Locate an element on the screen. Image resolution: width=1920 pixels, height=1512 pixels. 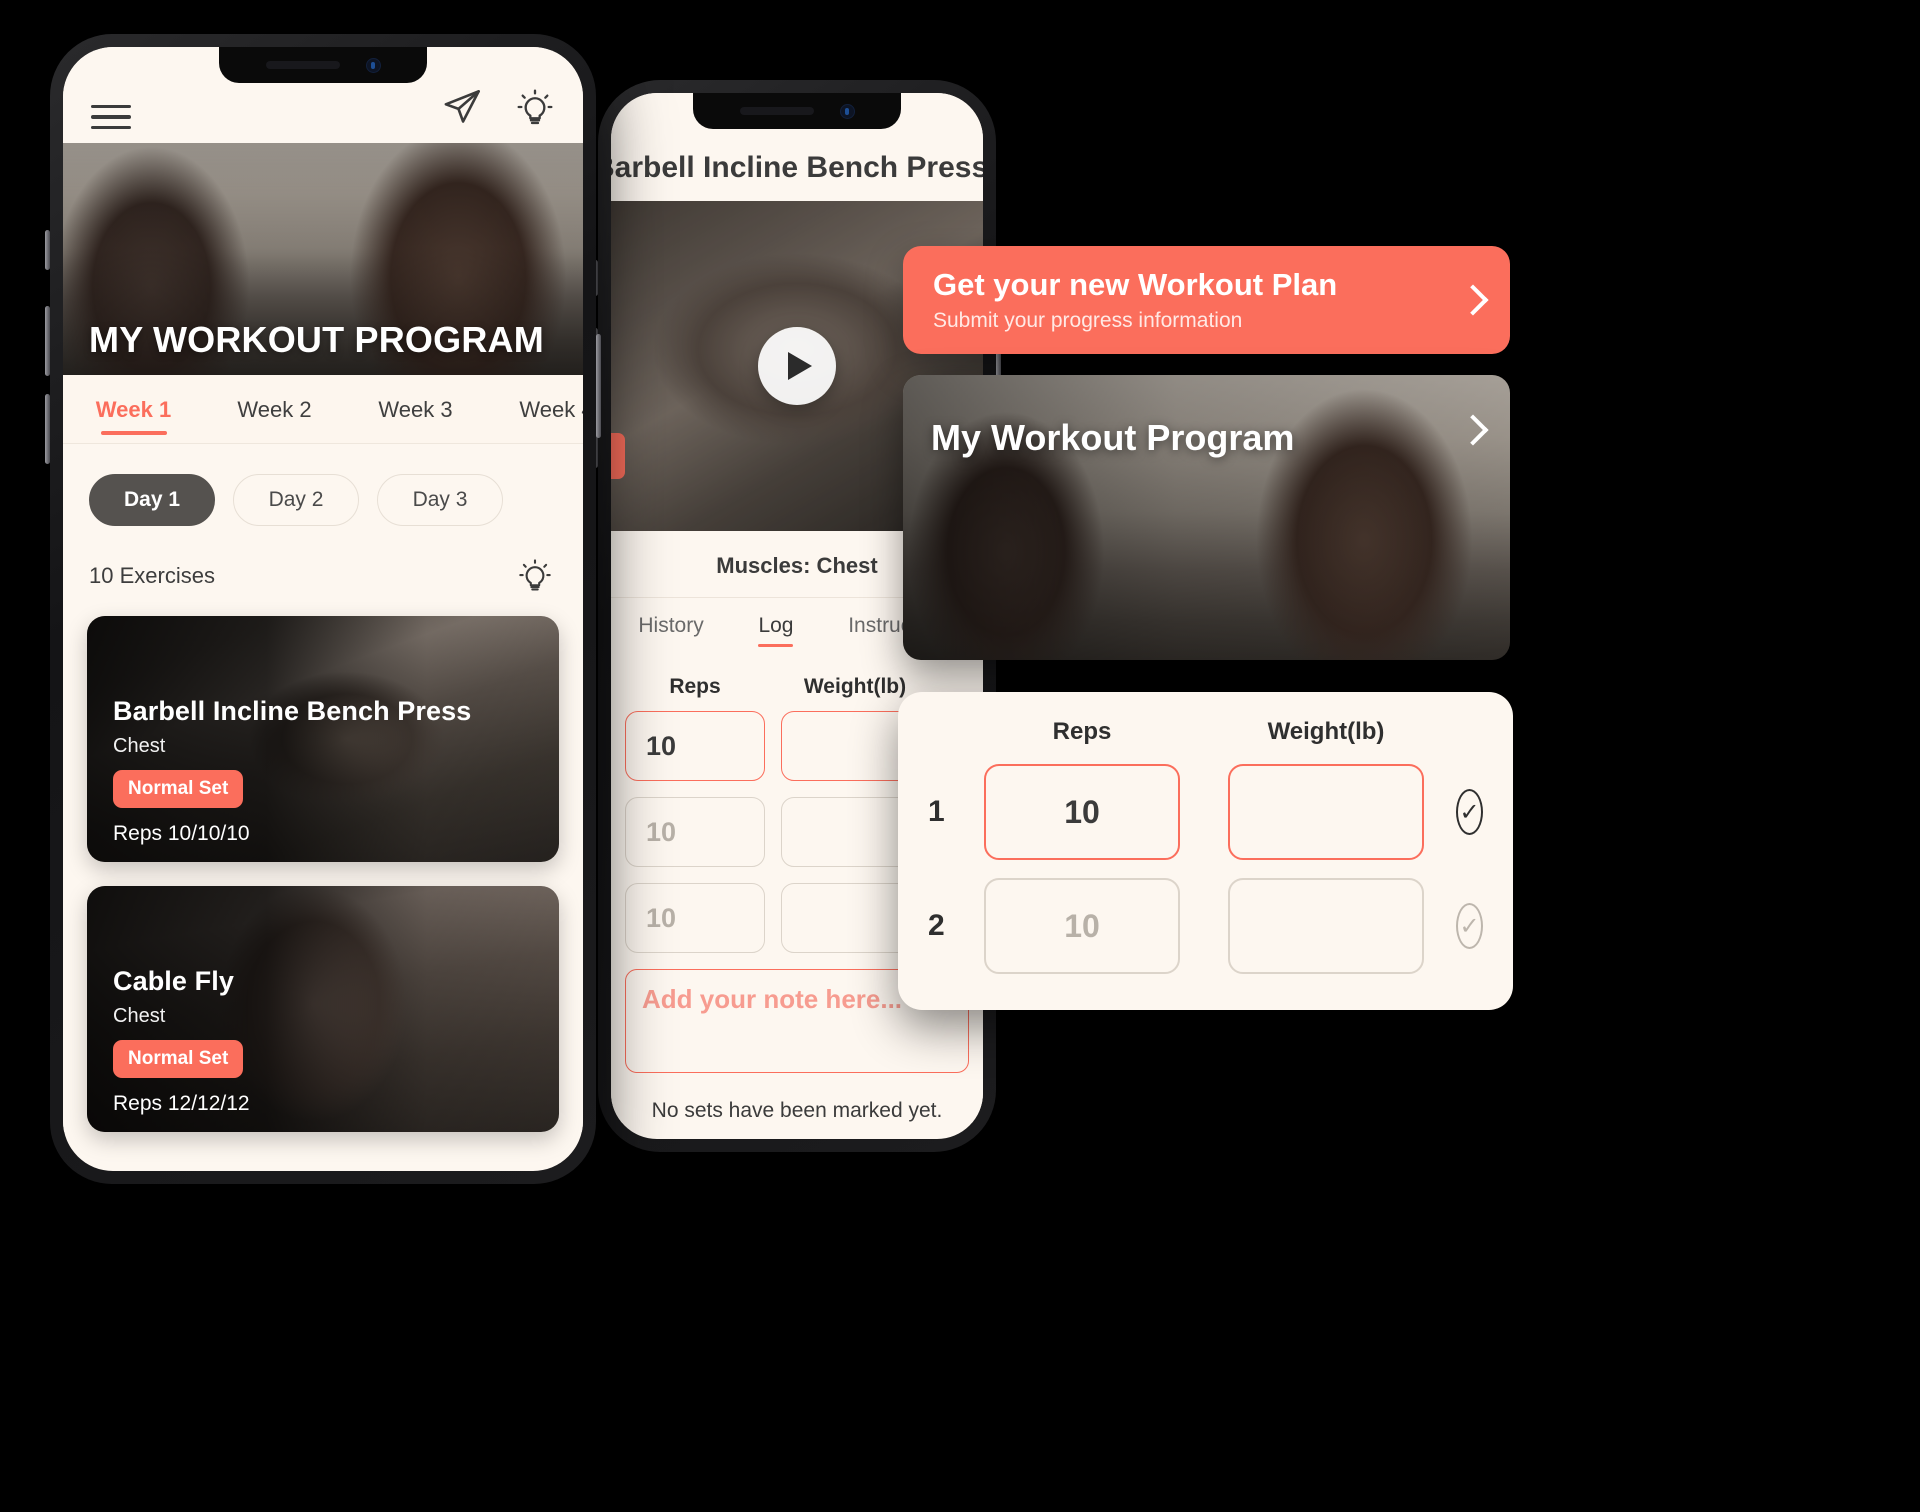
tab-log: Log is located at coordinates (776, 630).